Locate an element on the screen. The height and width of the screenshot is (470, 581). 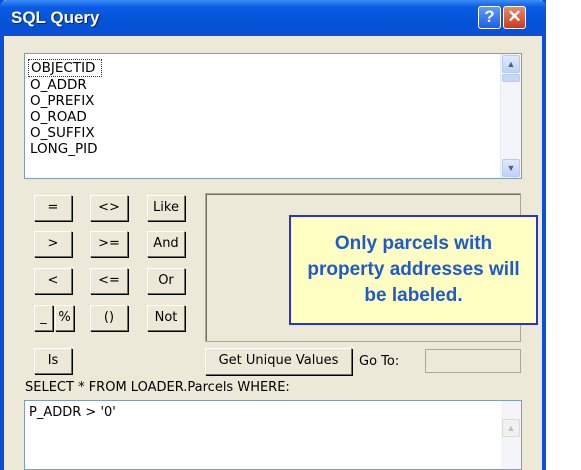
and-button: And is located at coordinates (166, 244).